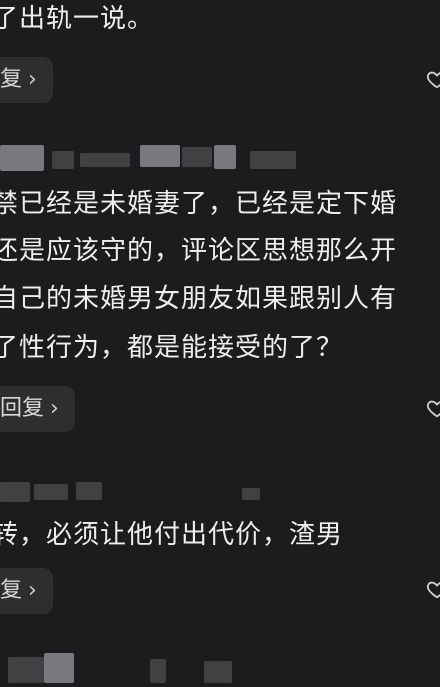  Describe the element at coordinates (273, 160) in the screenshot. I see `redacted-location` at that location.